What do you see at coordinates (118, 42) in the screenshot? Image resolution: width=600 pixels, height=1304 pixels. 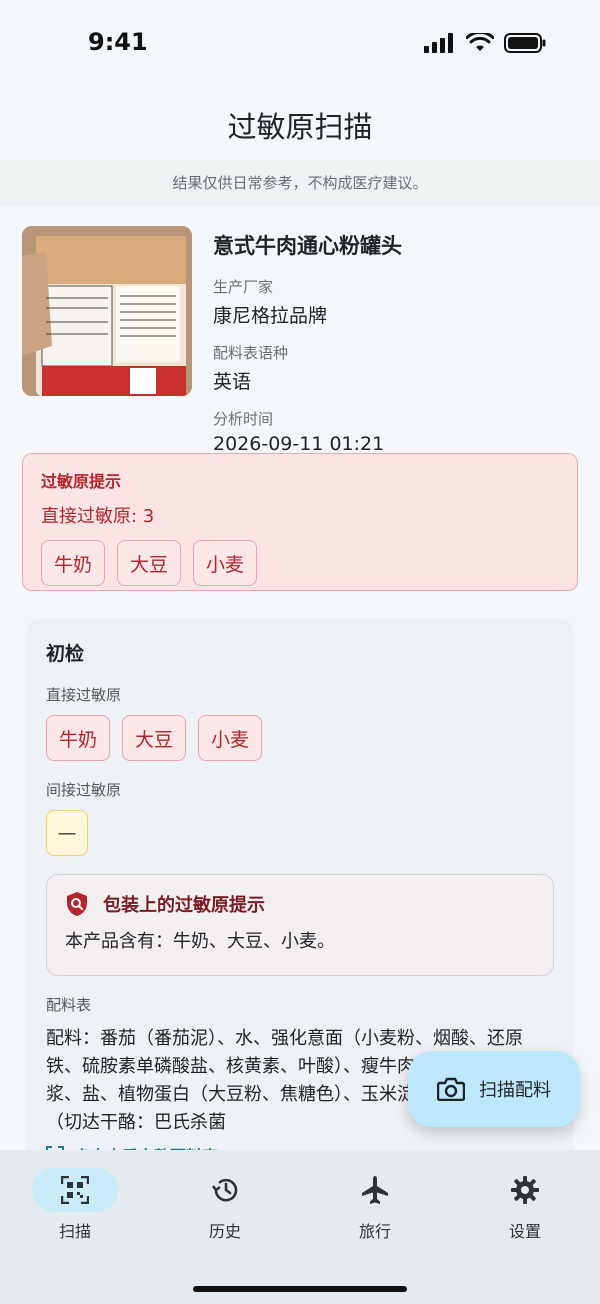 I see `status-time: 9:41` at bounding box center [118, 42].